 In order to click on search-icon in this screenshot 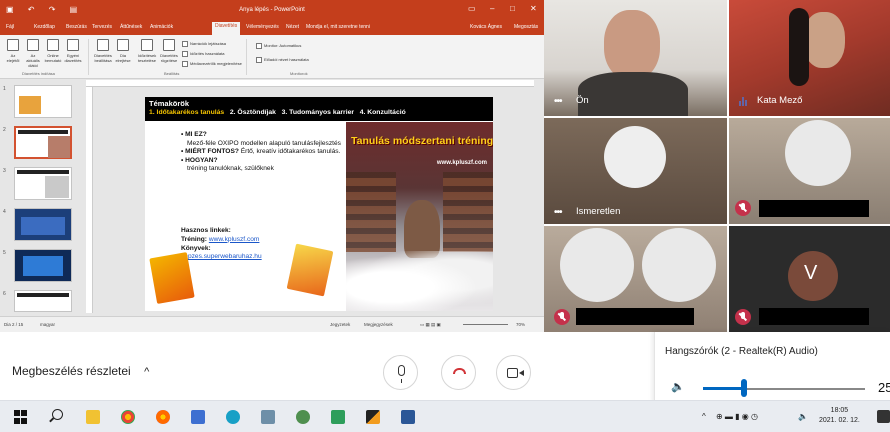, I will do `click(57, 414)`.